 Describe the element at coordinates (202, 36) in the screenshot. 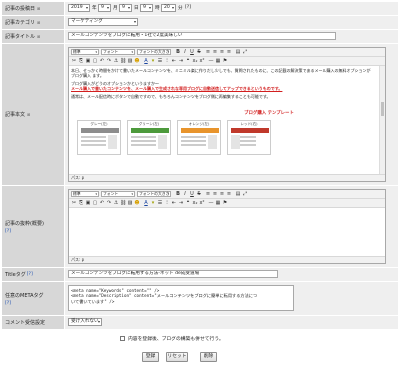

I see `title-input: メールコンテンツをブログに転用・1社で2度美味しい` at that location.